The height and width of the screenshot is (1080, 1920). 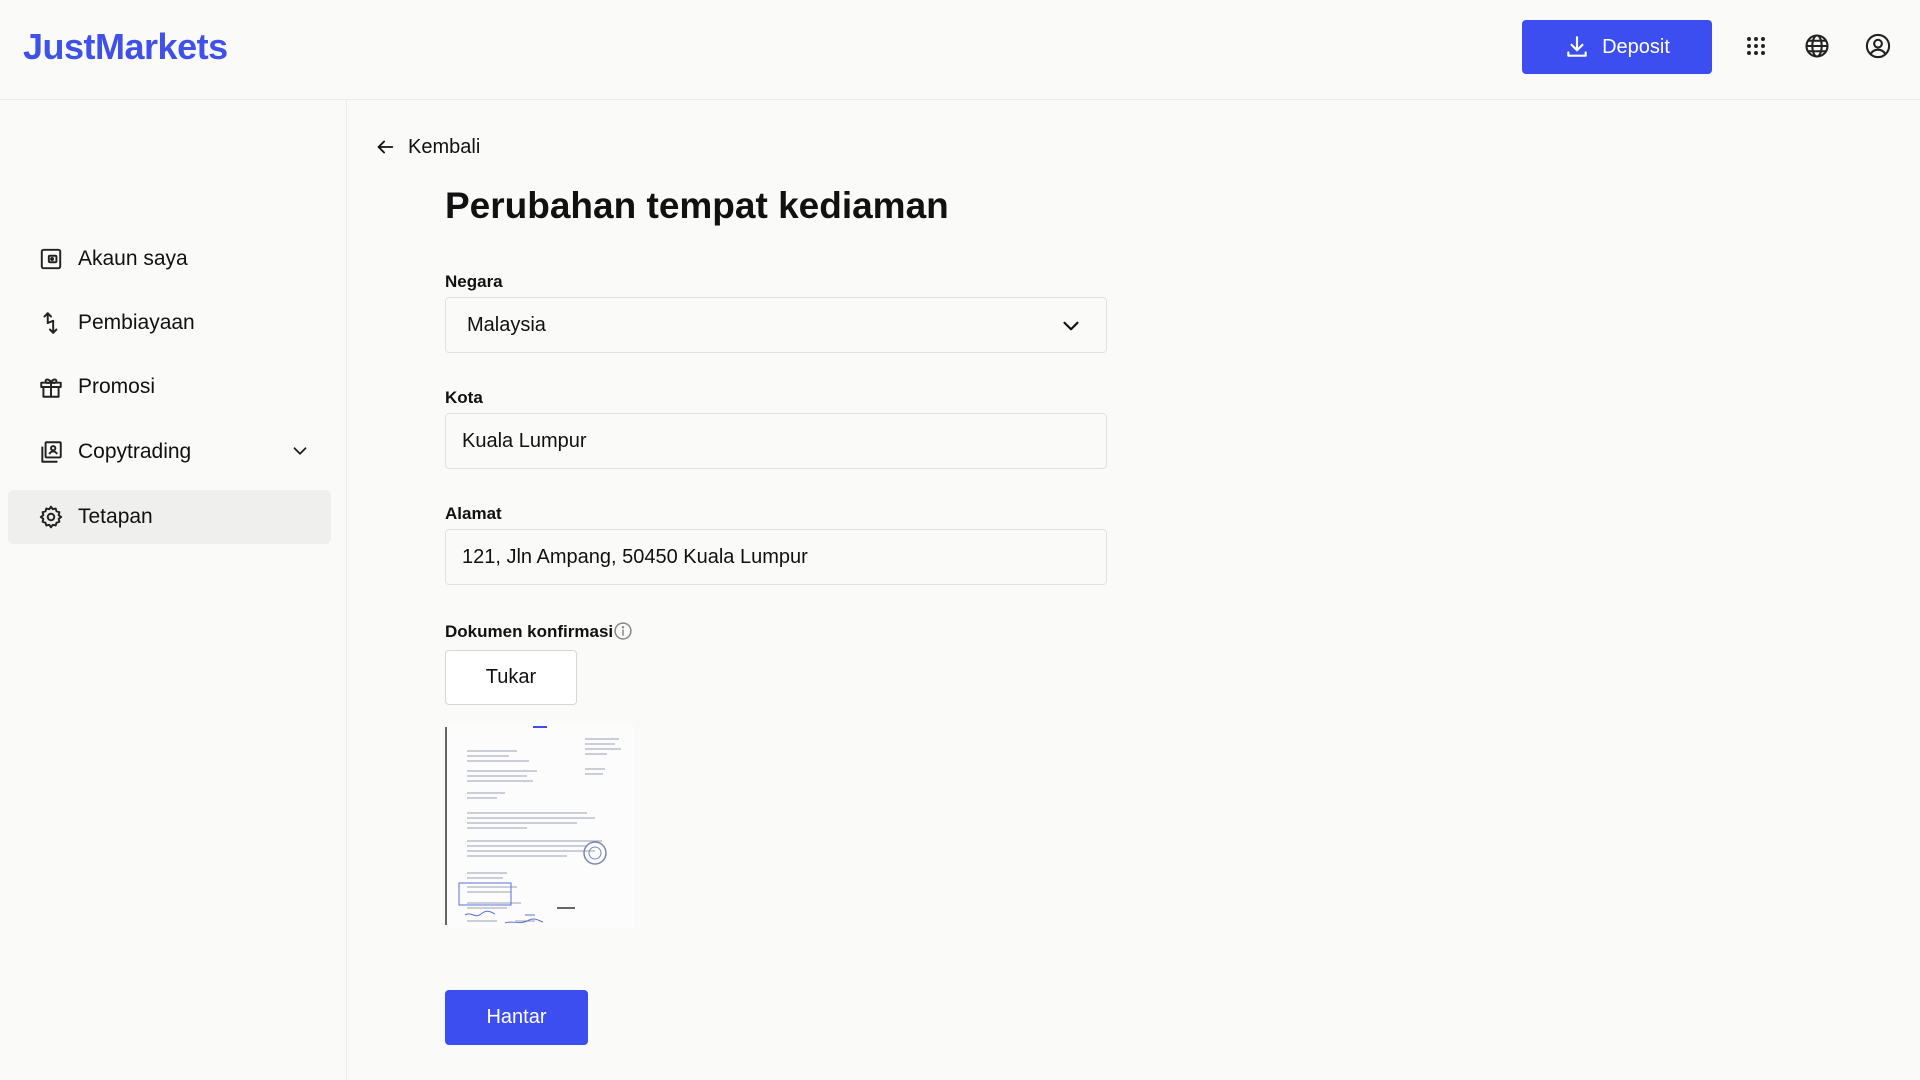 What do you see at coordinates (697, 205) in the screenshot?
I see `page-title: Perubahan tempat kediaman` at bounding box center [697, 205].